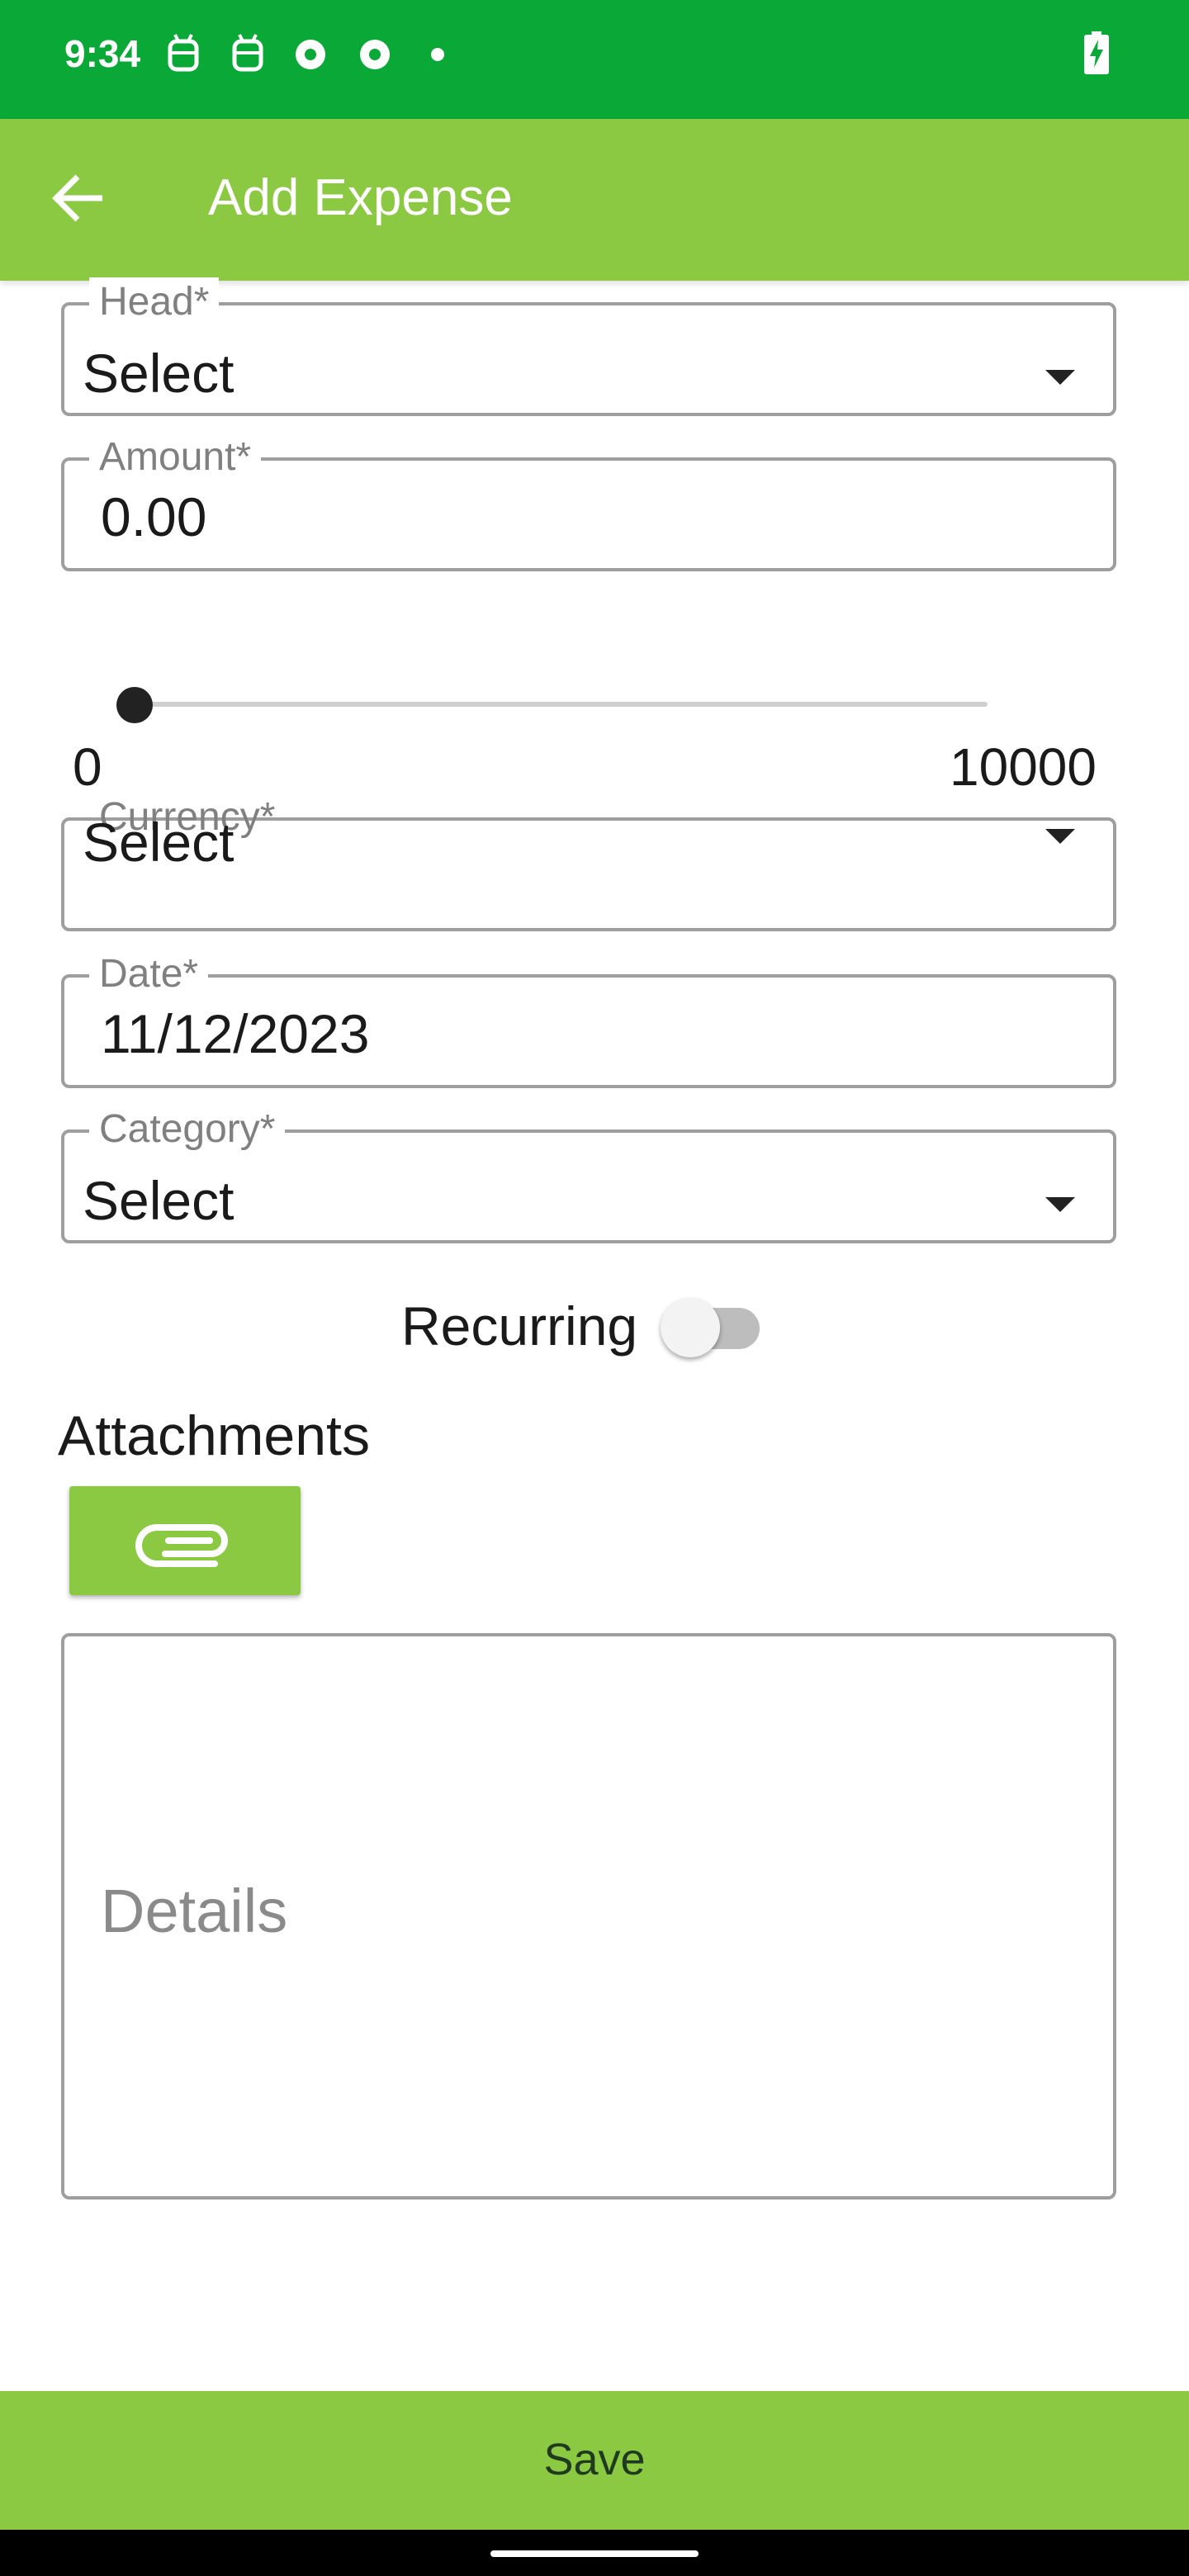  What do you see at coordinates (158, 373) in the screenshot?
I see `head-value: Select` at bounding box center [158, 373].